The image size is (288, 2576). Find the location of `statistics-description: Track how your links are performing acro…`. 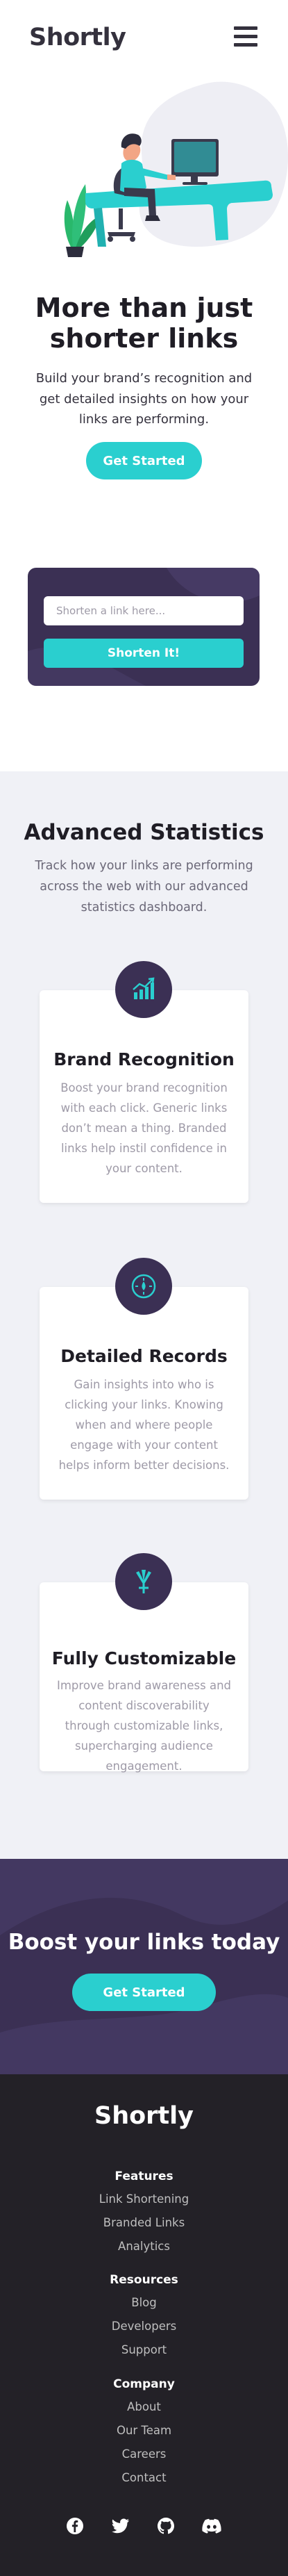

statistics-description: Track how your links are performing acro… is located at coordinates (144, 886).